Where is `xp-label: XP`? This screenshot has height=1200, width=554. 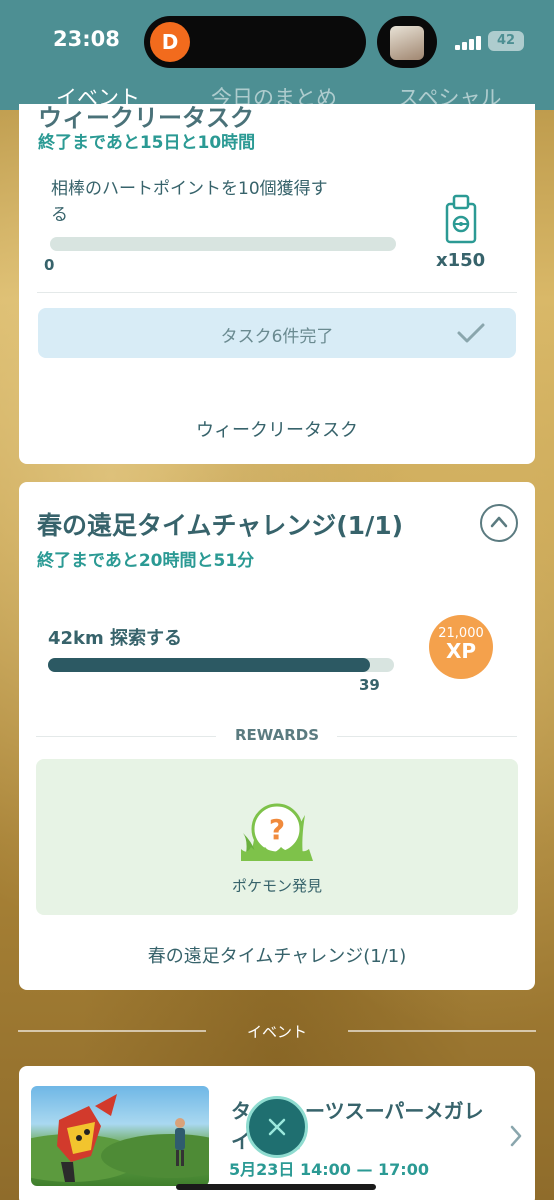
xp-label: XP is located at coordinates (461, 651).